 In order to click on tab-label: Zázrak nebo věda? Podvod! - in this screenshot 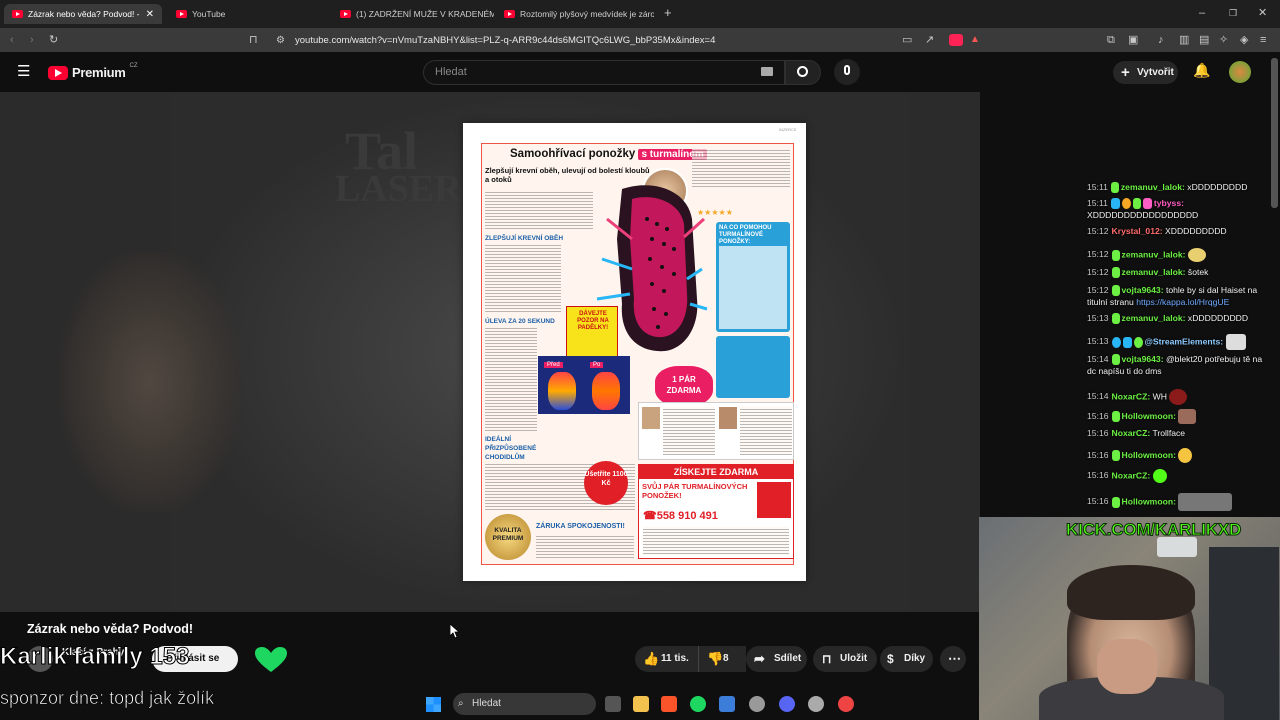, I will do `click(84, 14)`.